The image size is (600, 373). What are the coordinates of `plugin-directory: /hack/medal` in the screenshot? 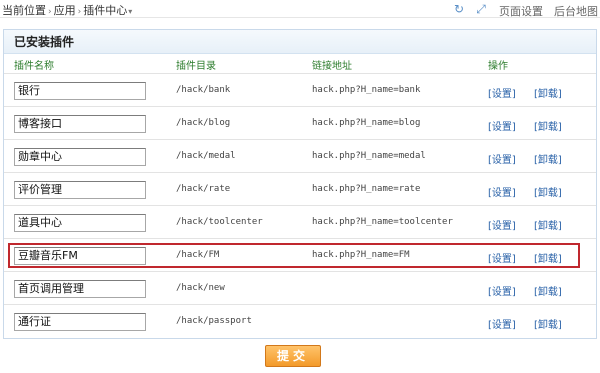 It's located at (206, 156).